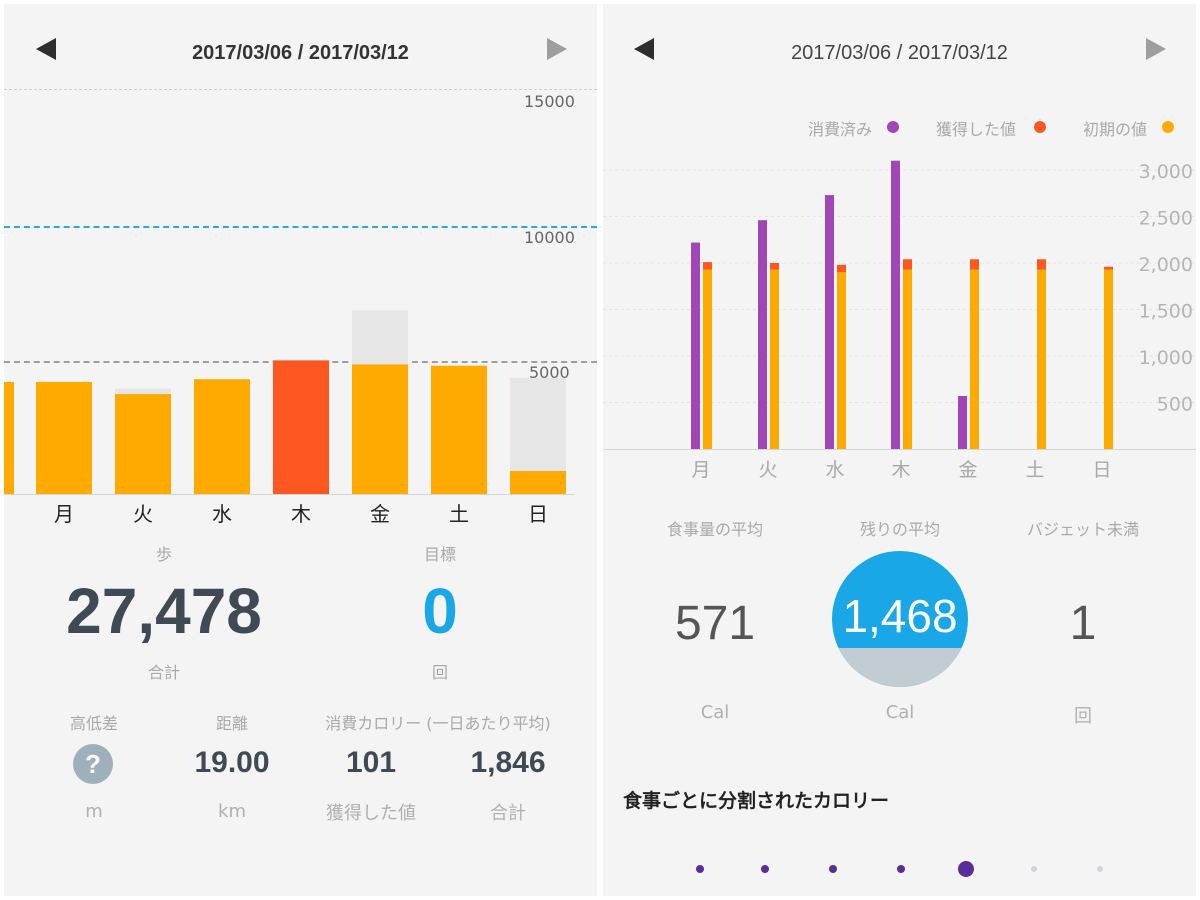 Image resolution: width=1200 pixels, height=900 pixels. Describe the element at coordinates (1166, 219) in the screenshot. I see `y-tick-2500: 2,500` at that location.